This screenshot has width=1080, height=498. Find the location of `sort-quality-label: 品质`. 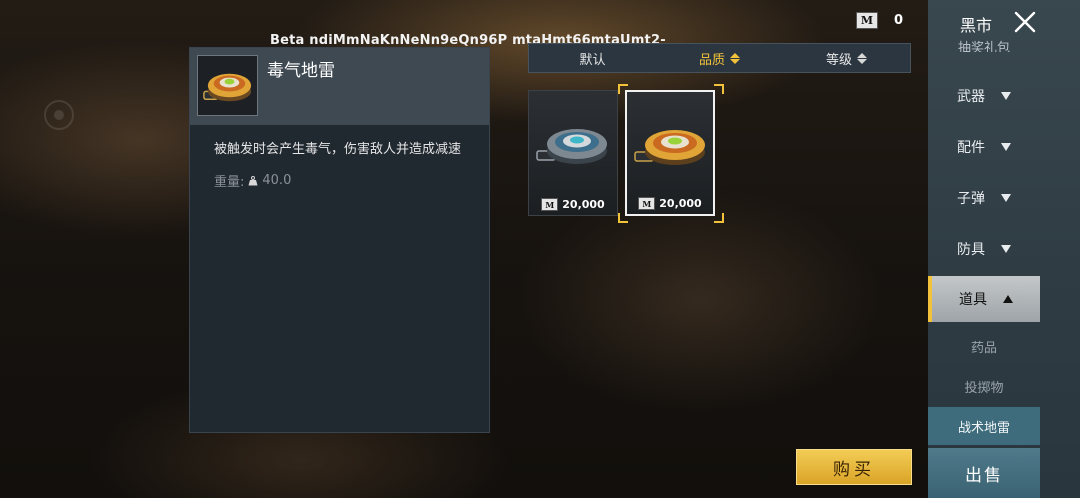

sort-quality-label: 品质 is located at coordinates (711, 60).